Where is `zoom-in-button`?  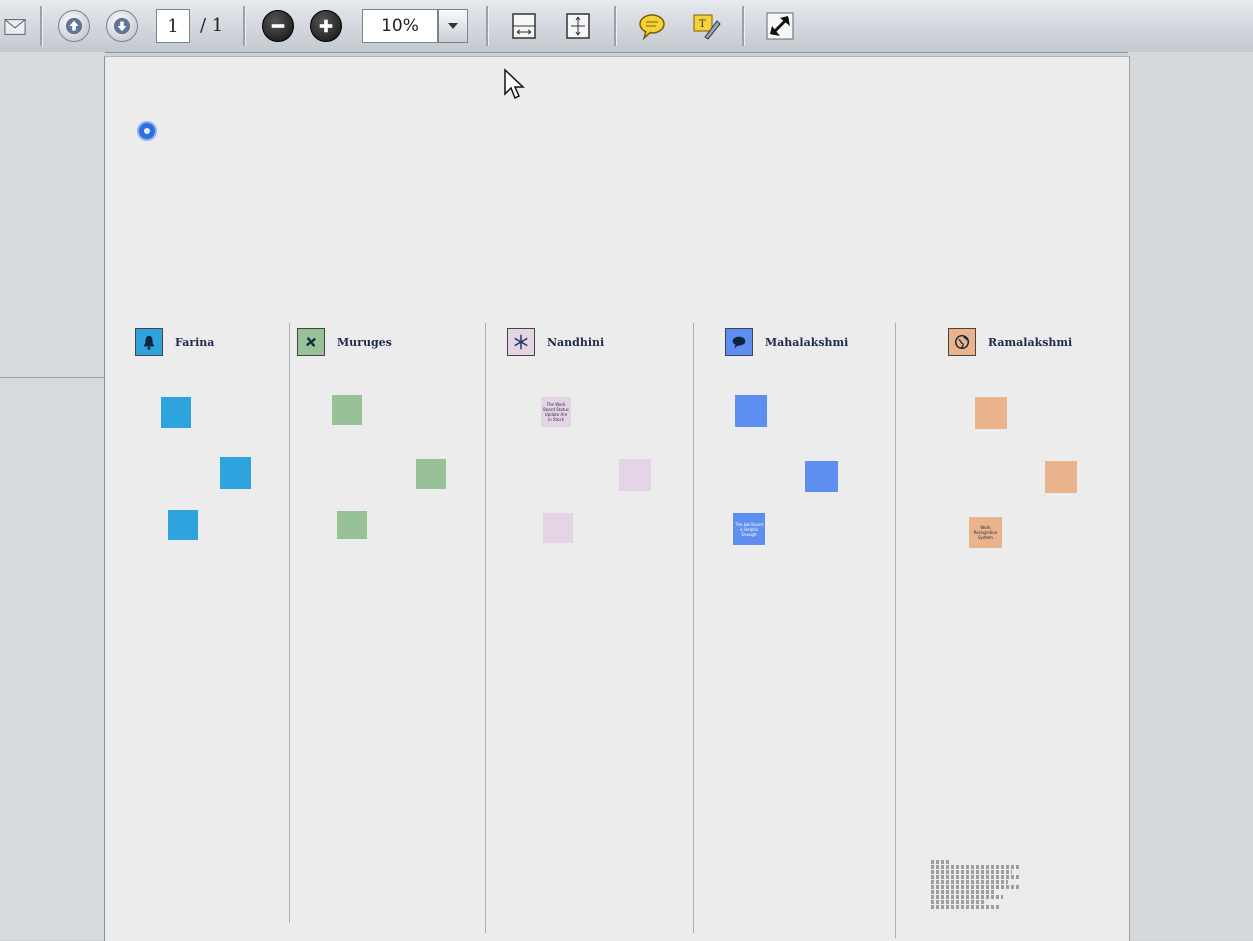 zoom-in-button is located at coordinates (326, 26).